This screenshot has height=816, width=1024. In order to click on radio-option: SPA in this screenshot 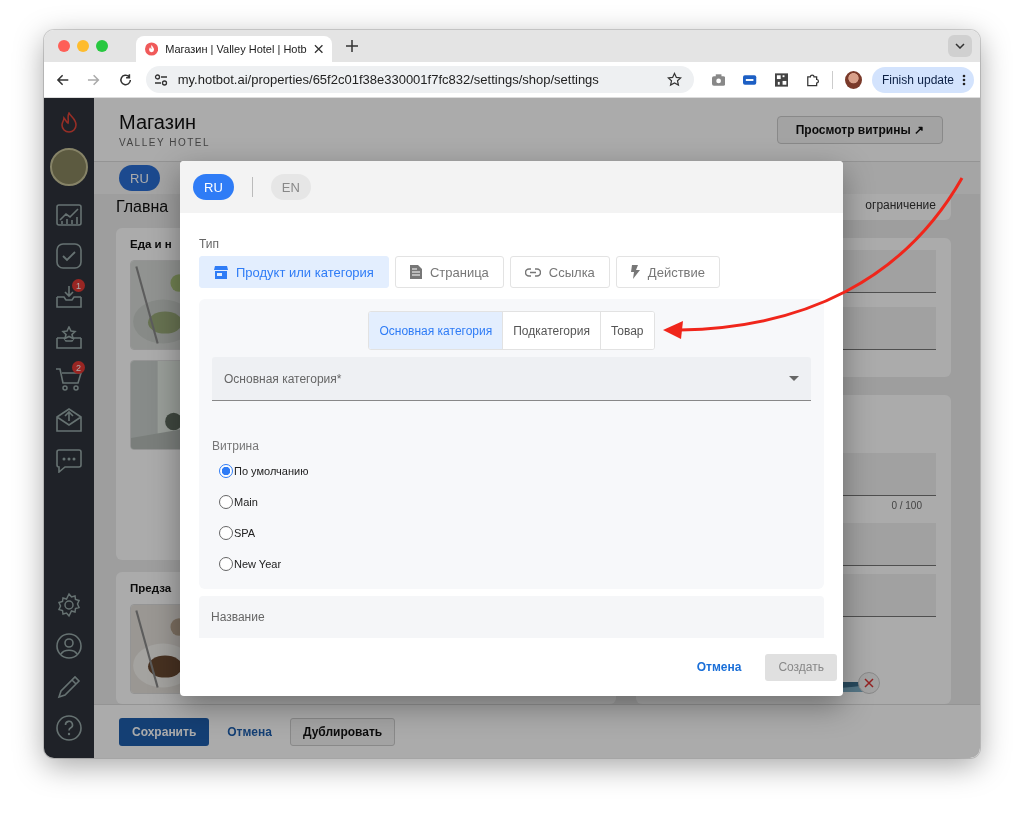, I will do `click(515, 532)`.